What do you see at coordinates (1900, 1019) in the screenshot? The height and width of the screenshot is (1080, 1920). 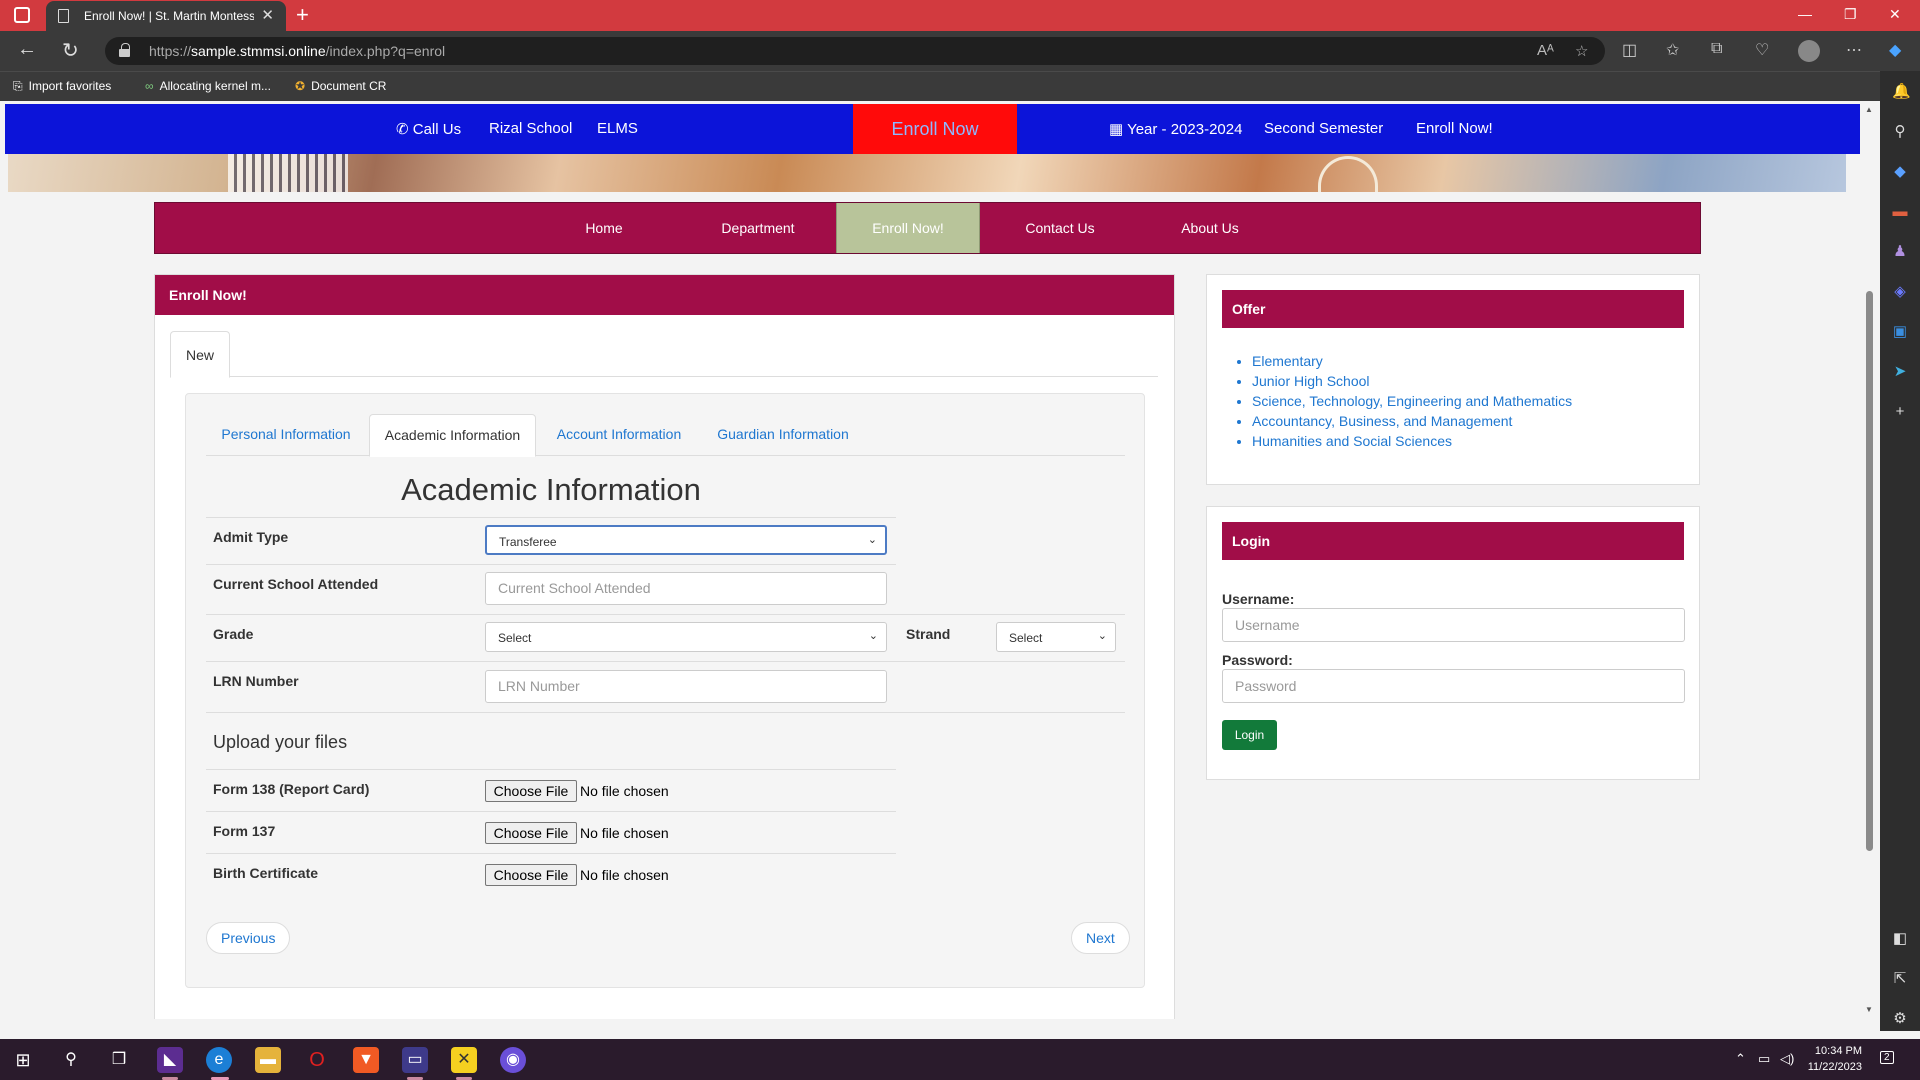 I see `settings-gear-icon: ⚙` at bounding box center [1900, 1019].